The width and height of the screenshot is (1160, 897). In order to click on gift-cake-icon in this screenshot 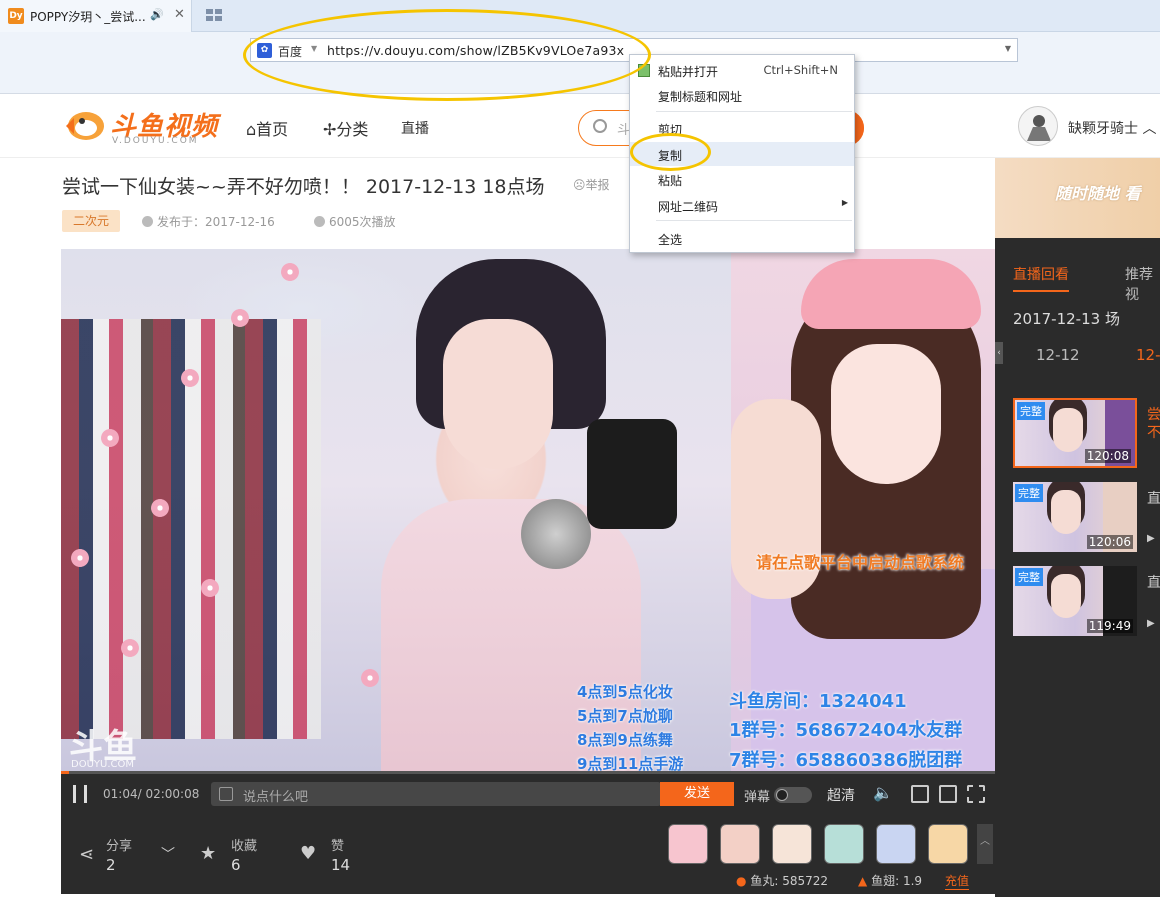, I will do `click(792, 844)`.